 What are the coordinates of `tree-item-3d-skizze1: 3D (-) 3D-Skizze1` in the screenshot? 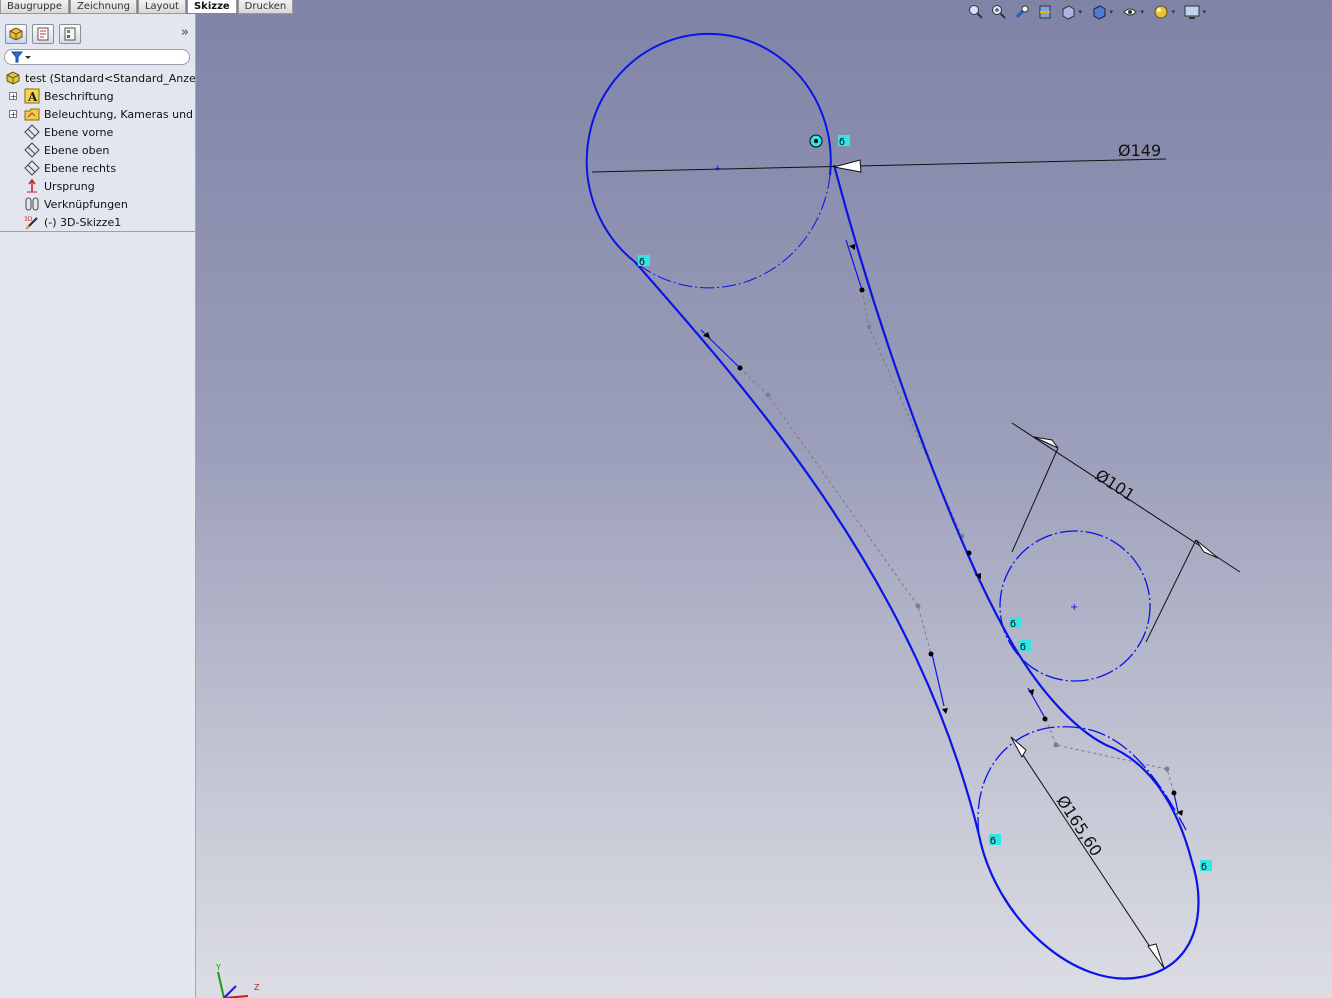 It's located at (97, 222).